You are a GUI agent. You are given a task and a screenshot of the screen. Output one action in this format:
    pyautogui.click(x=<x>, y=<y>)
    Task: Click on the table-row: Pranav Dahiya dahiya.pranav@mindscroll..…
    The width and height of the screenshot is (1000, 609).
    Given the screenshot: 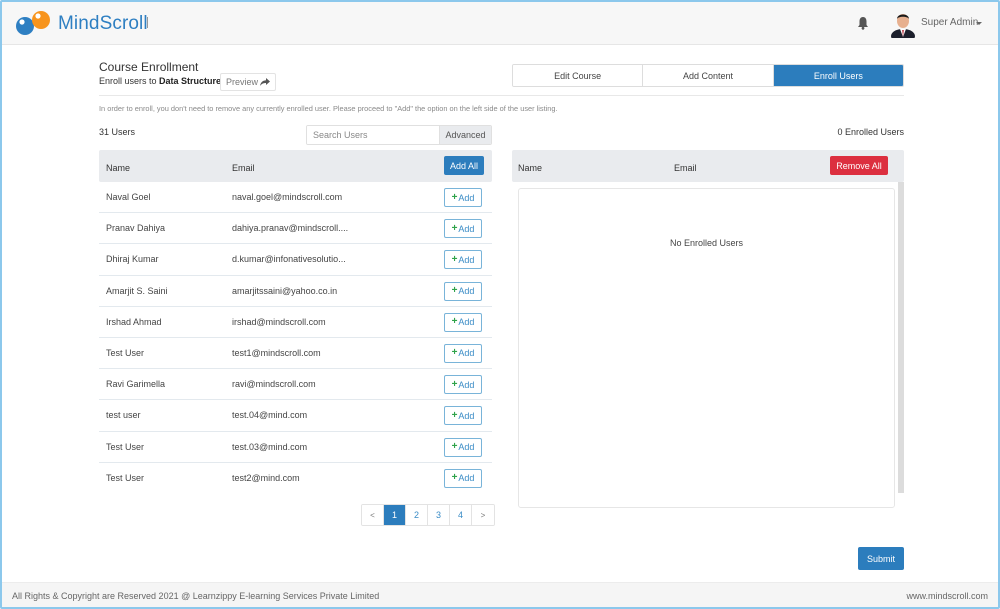 What is the action you would take?
    pyautogui.click(x=295, y=229)
    